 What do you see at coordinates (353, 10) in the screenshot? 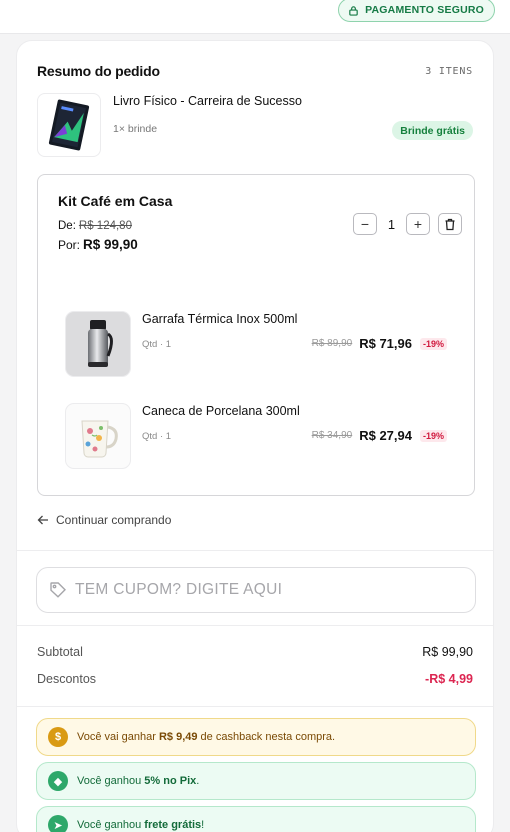
I see `lock-icon` at bounding box center [353, 10].